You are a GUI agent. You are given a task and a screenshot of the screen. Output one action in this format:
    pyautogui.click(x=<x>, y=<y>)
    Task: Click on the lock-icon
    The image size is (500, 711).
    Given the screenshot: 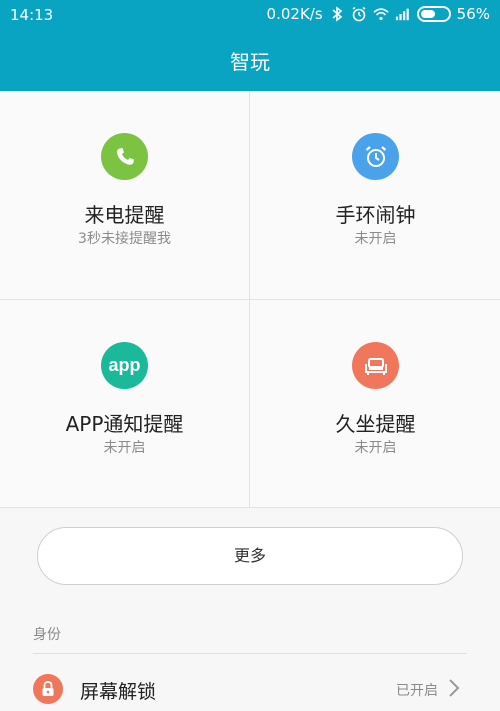 What is the action you would take?
    pyautogui.click(x=48, y=688)
    